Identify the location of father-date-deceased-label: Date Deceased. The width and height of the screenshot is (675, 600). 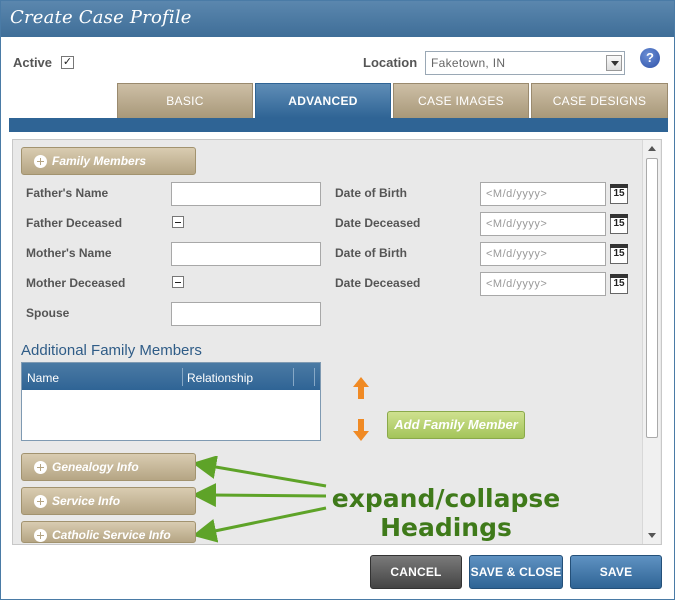
(378, 223).